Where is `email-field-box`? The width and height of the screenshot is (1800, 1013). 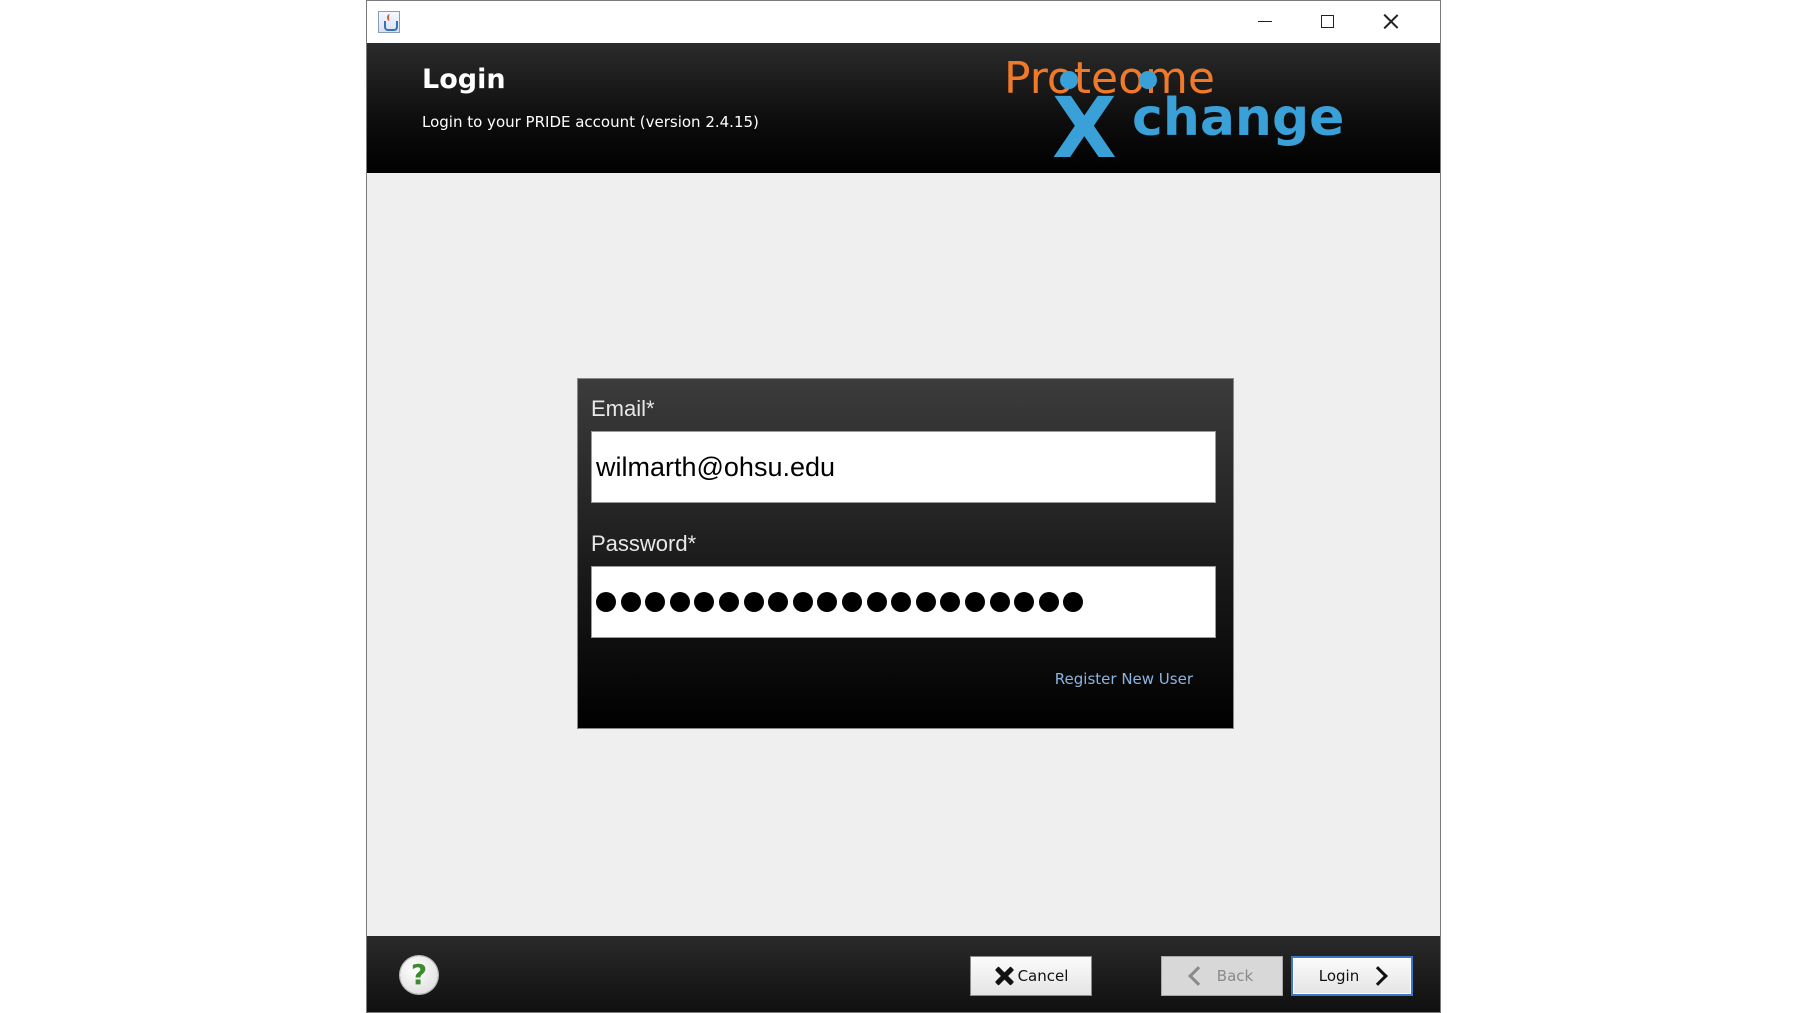
email-field-box is located at coordinates (903, 467).